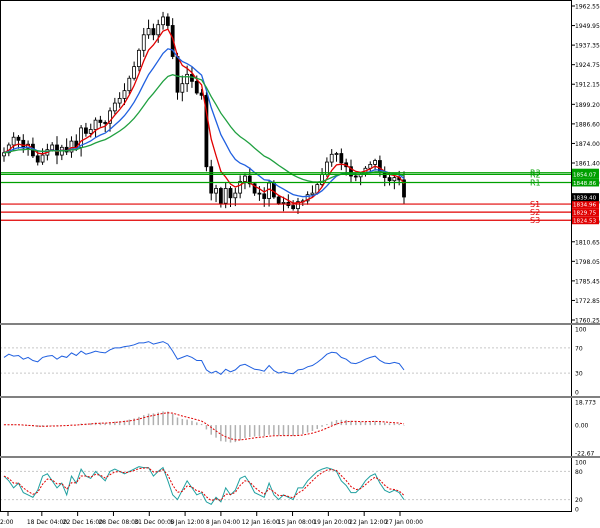 This screenshot has width=600, height=528. What do you see at coordinates (587, 65) in the screenshot?
I see `price-tick-label: 1924.75` at bounding box center [587, 65].